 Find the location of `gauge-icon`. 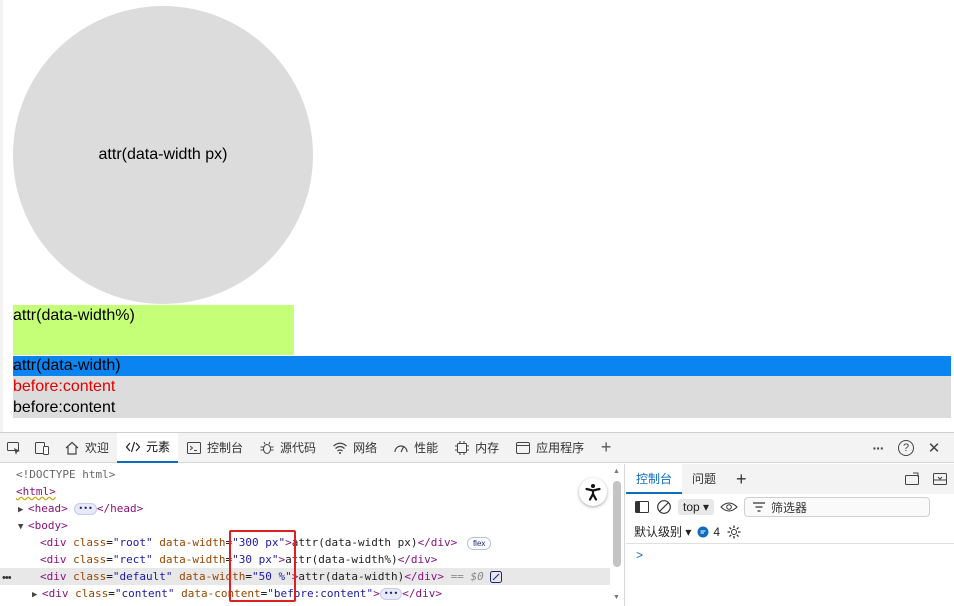

gauge-icon is located at coordinates (401, 448).